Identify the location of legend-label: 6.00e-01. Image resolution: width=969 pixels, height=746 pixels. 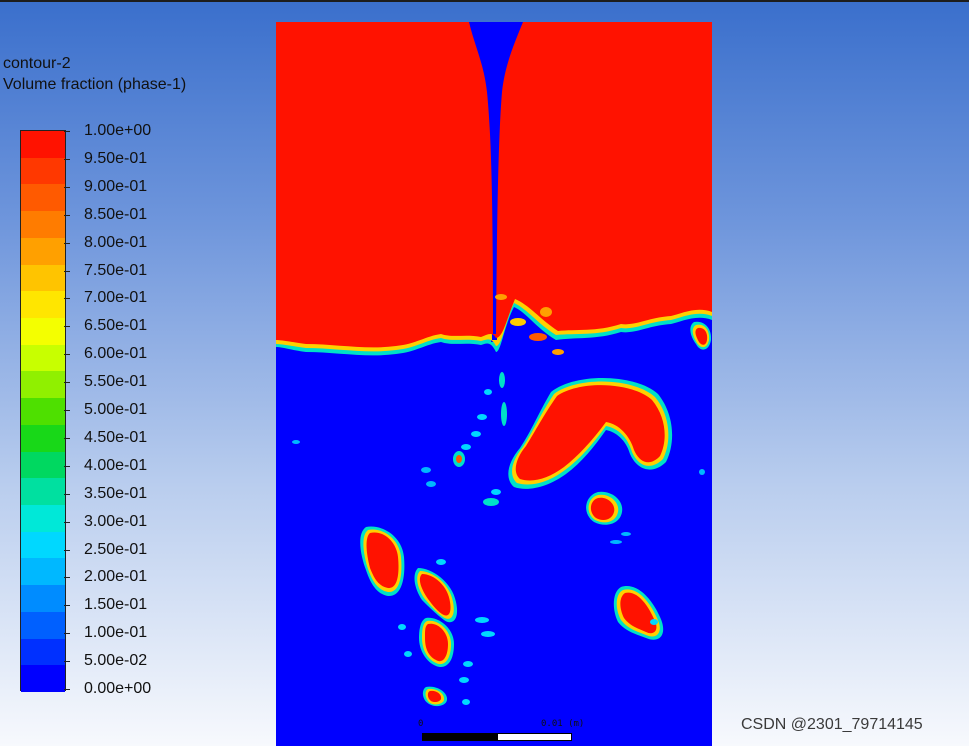
(116, 354).